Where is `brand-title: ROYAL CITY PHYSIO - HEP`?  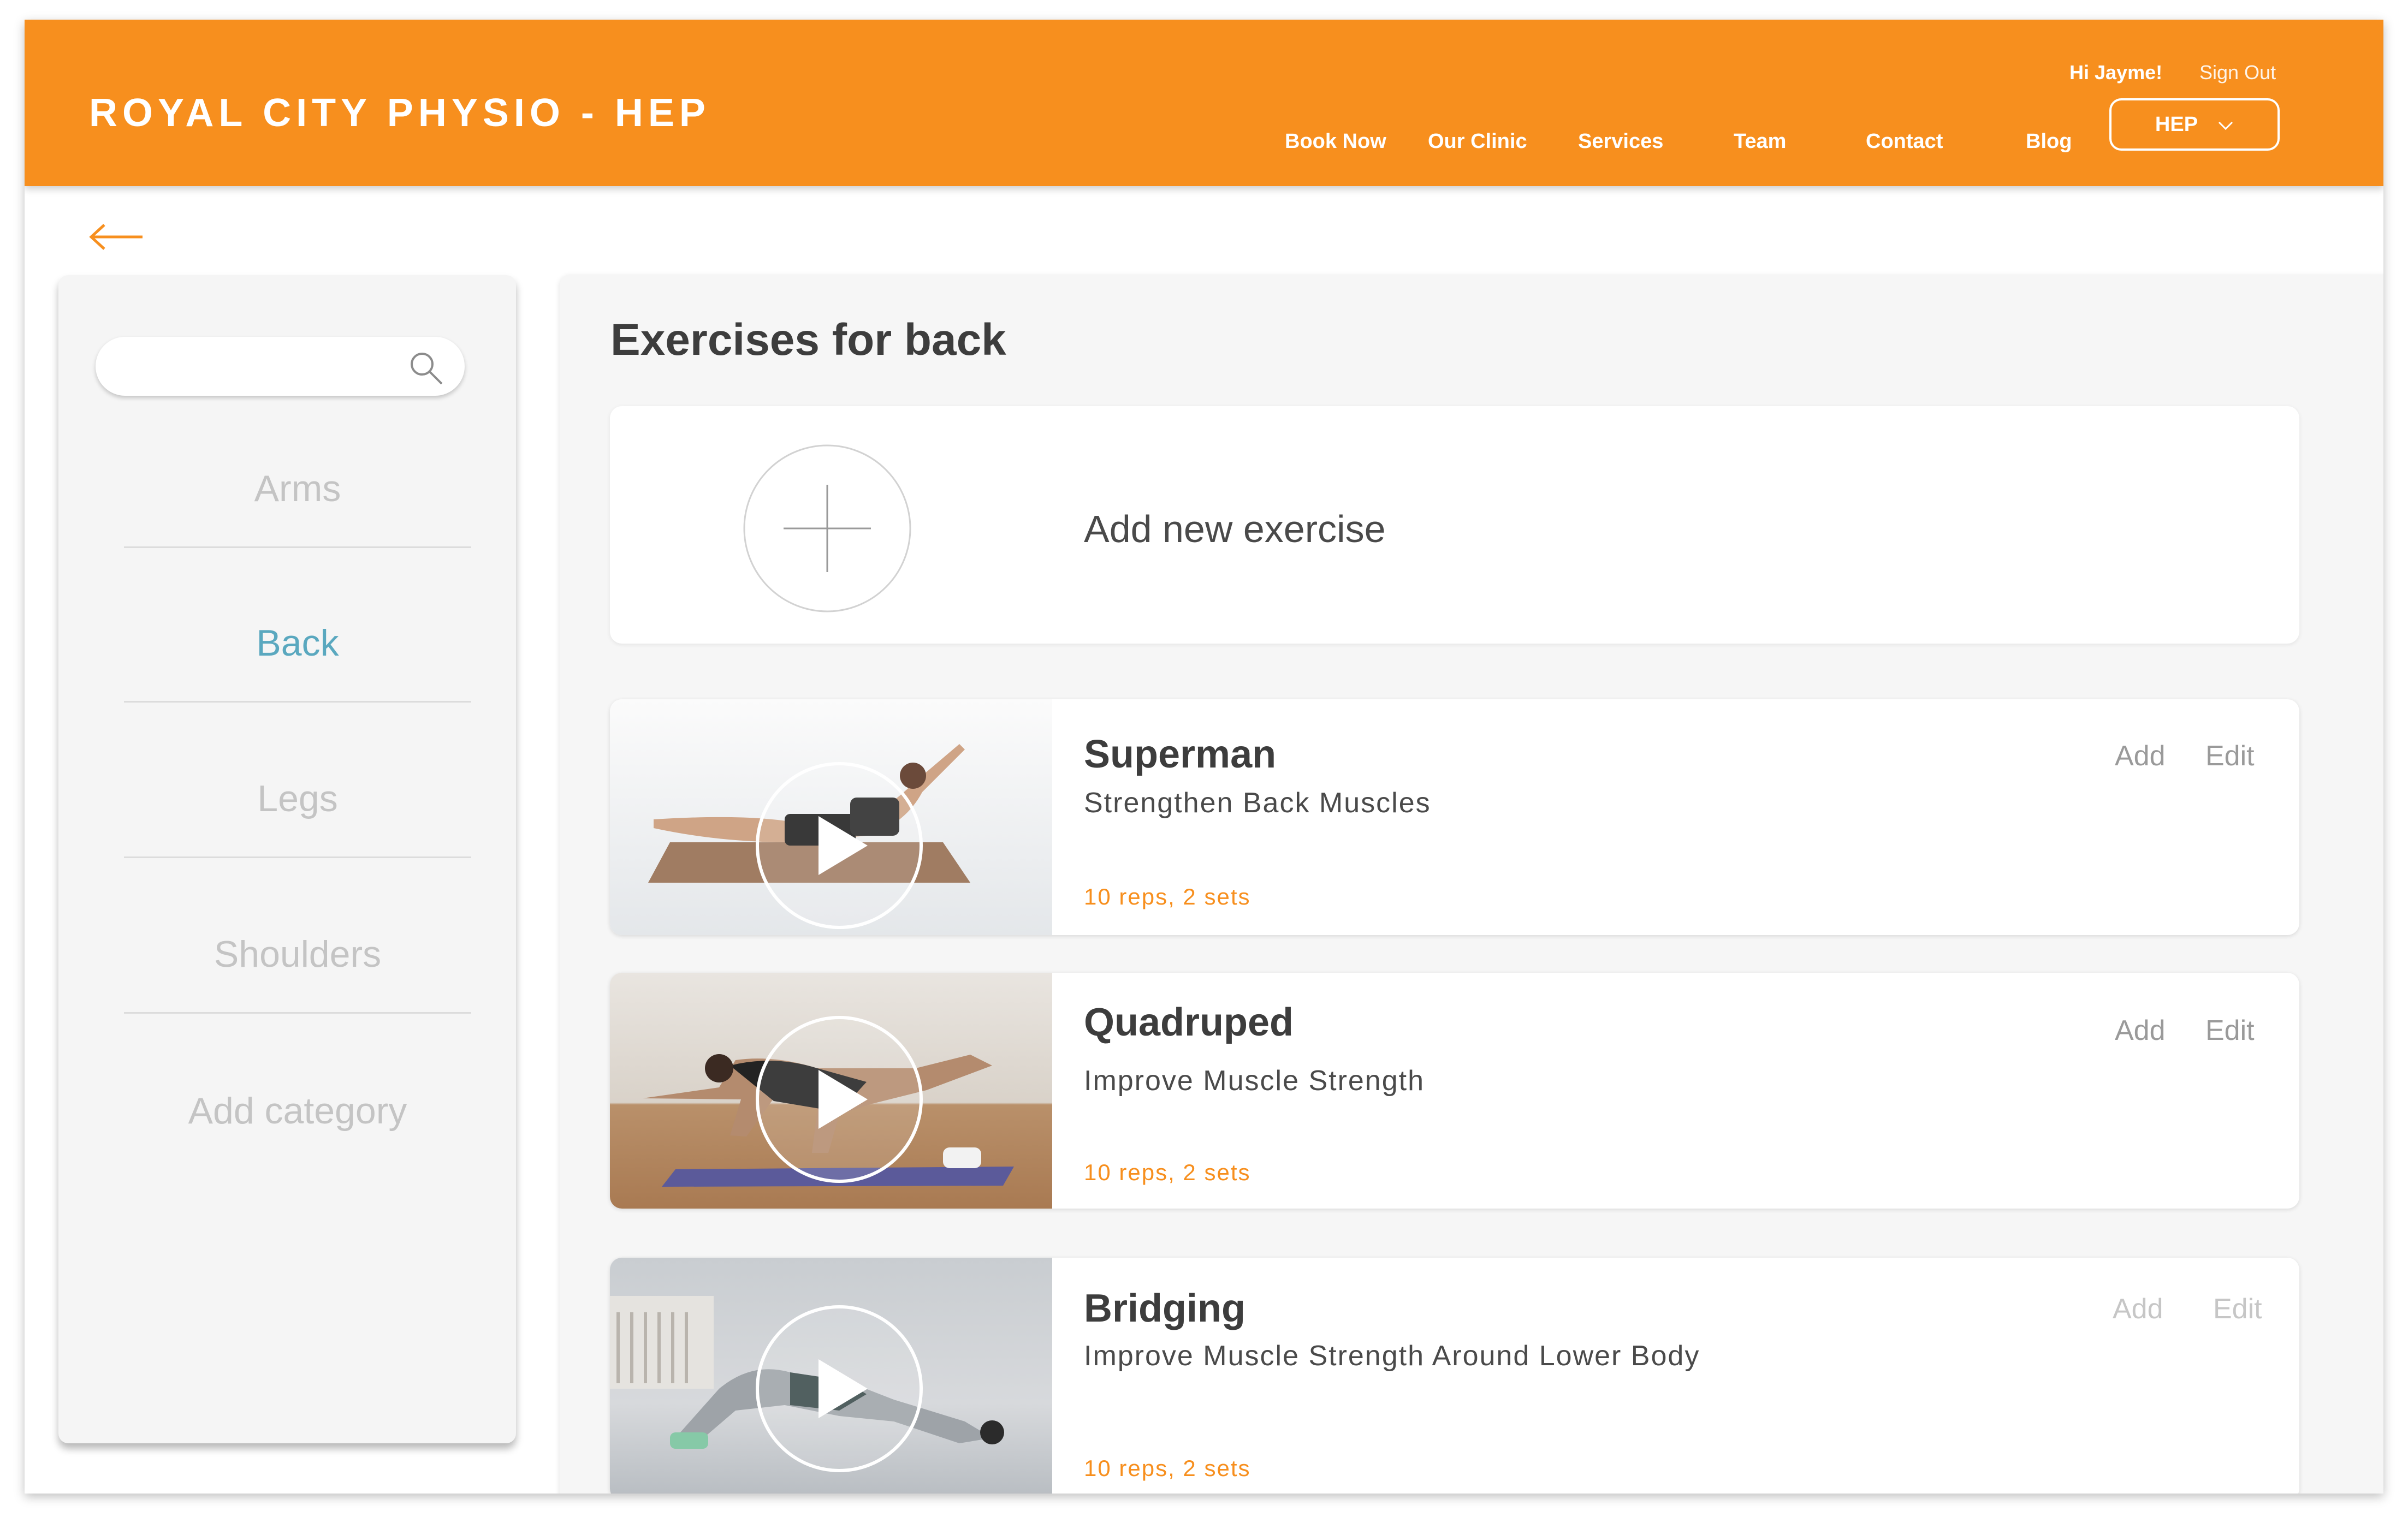
brand-title: ROYAL CITY PHYSIO - HEP is located at coordinates (399, 113).